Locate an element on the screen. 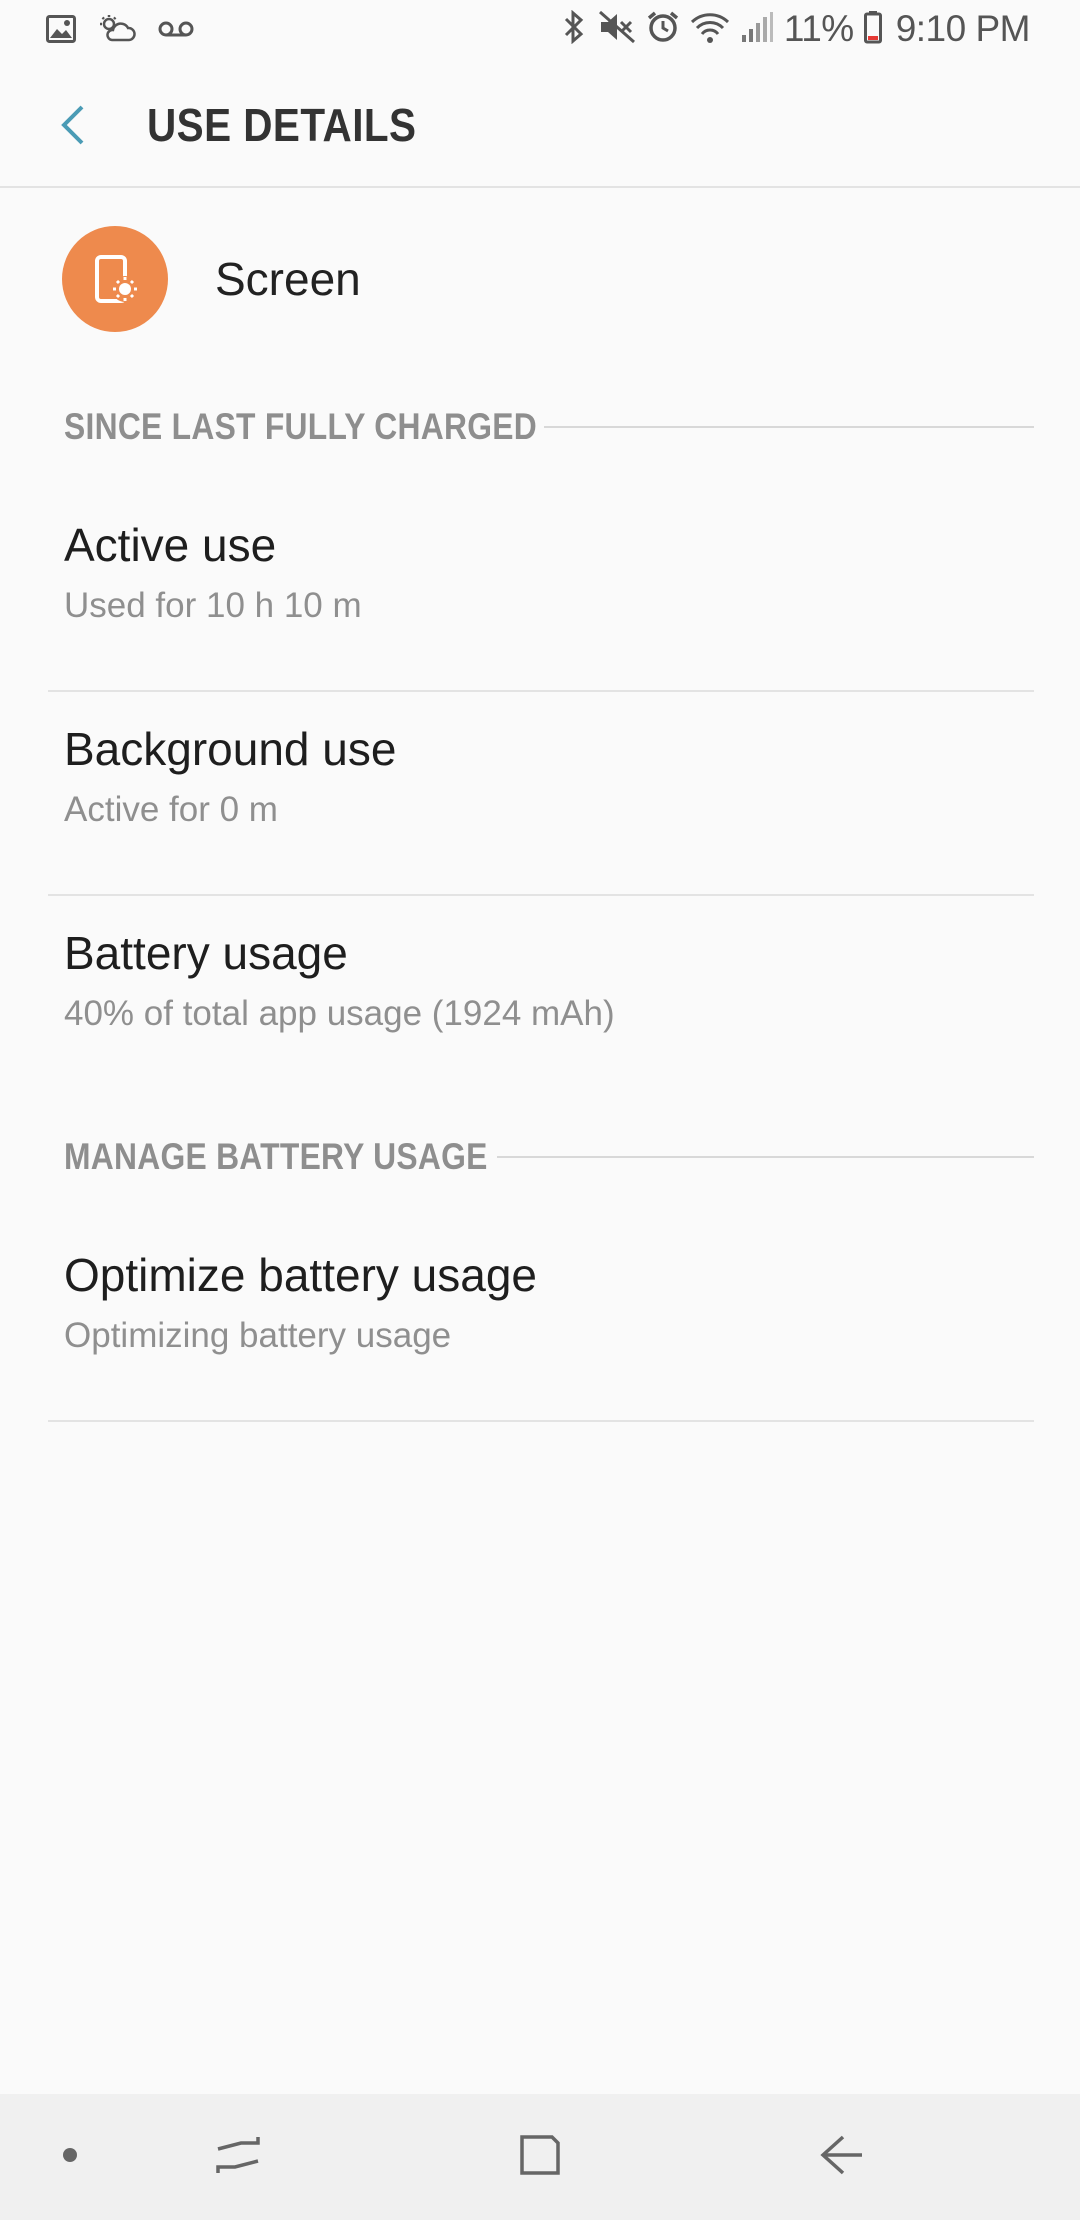  nav-dot-button is located at coordinates (70, 2157).